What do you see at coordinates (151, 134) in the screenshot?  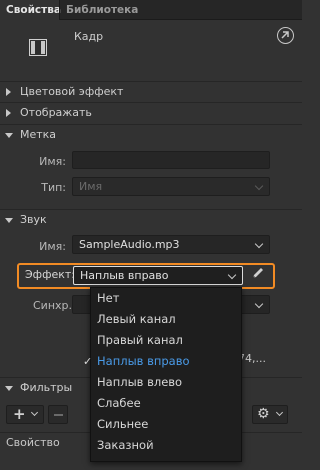 I see `section-label: Метка` at bounding box center [151, 134].